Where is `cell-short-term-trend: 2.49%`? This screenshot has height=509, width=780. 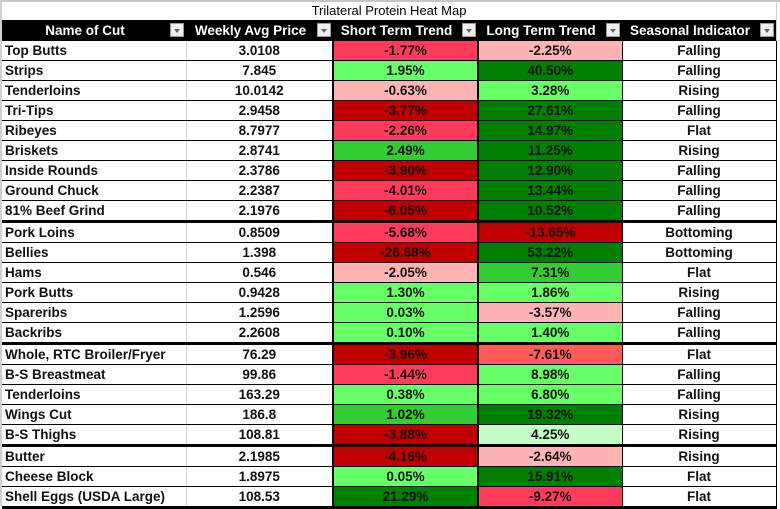
cell-short-term-trend: 2.49% is located at coordinates (406, 150).